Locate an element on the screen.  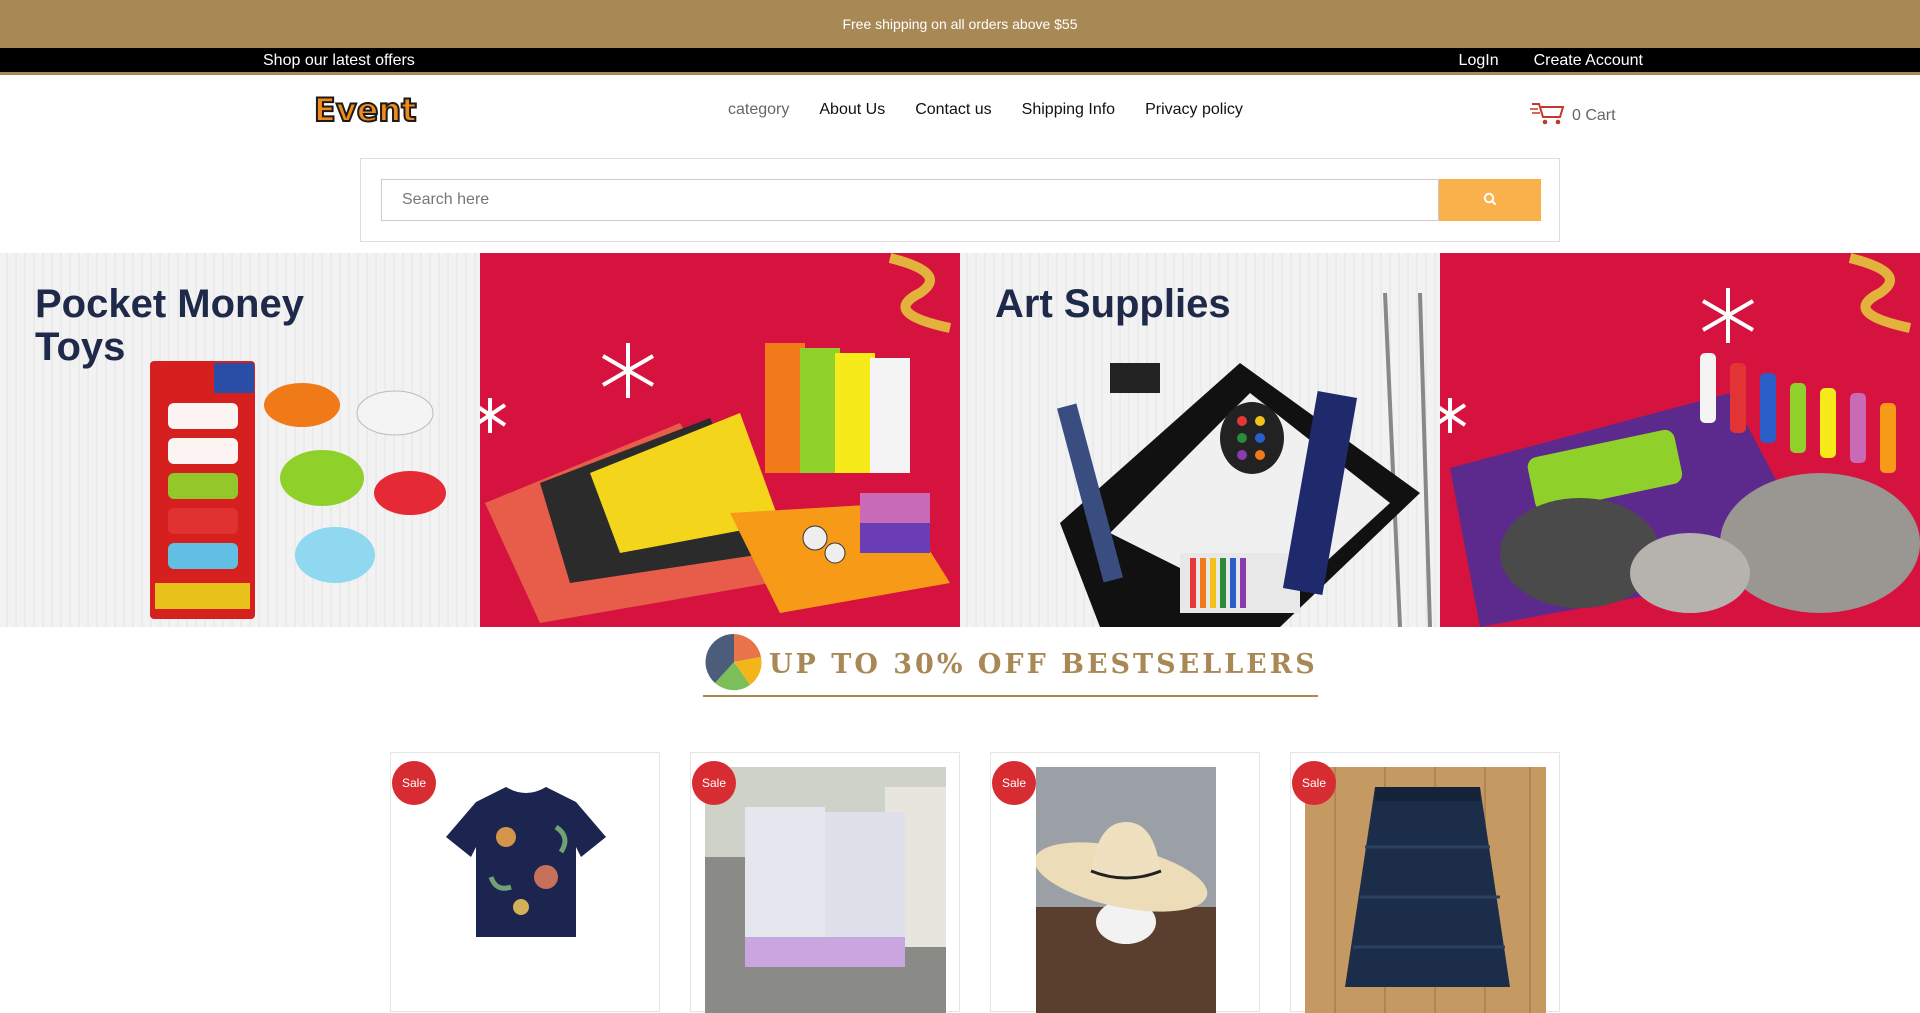
product-image-cowboy-hat is located at coordinates (1126, 890).